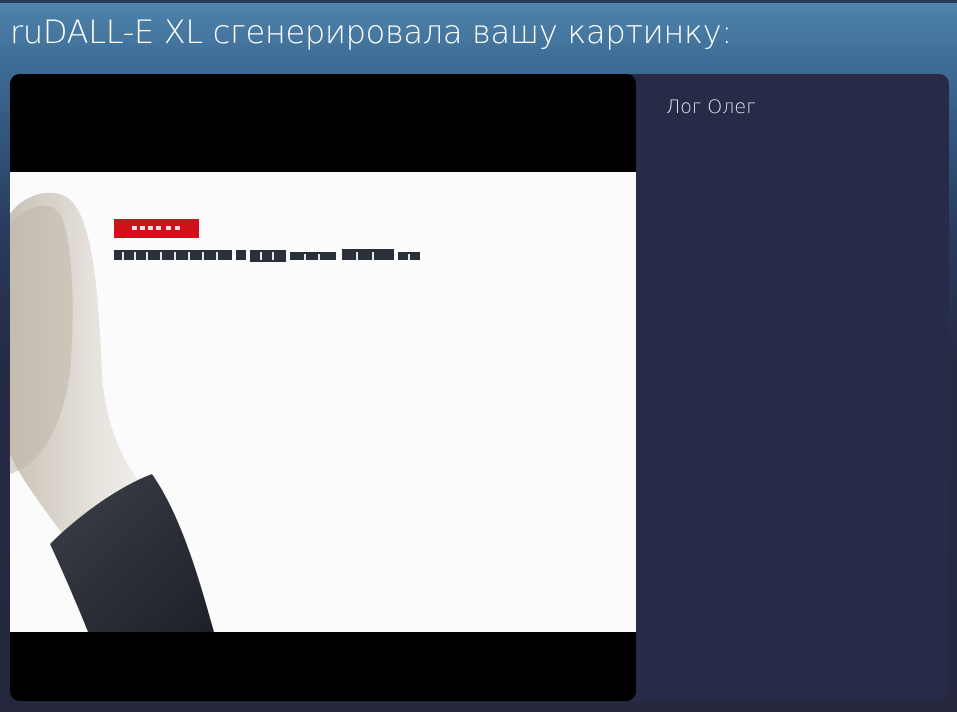 The image size is (957, 712). What do you see at coordinates (711, 107) in the screenshot?
I see `prompt-text: Лог Олег` at bounding box center [711, 107].